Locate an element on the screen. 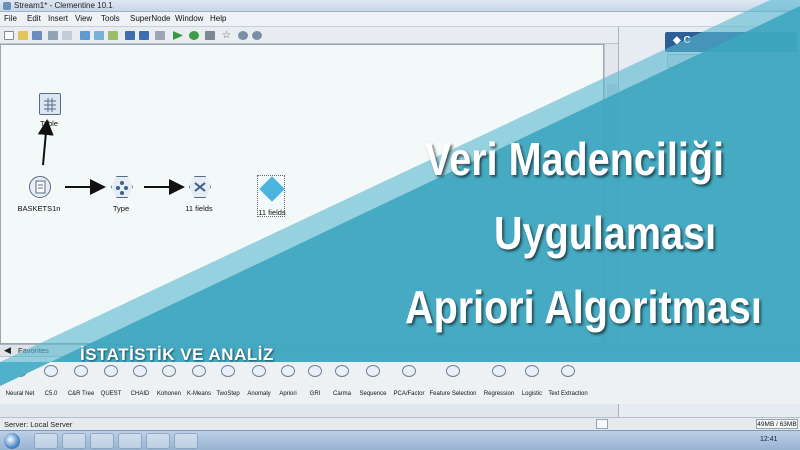 The image size is (800, 450). banner-title-line2: Uygulaması is located at coordinates (605, 233).